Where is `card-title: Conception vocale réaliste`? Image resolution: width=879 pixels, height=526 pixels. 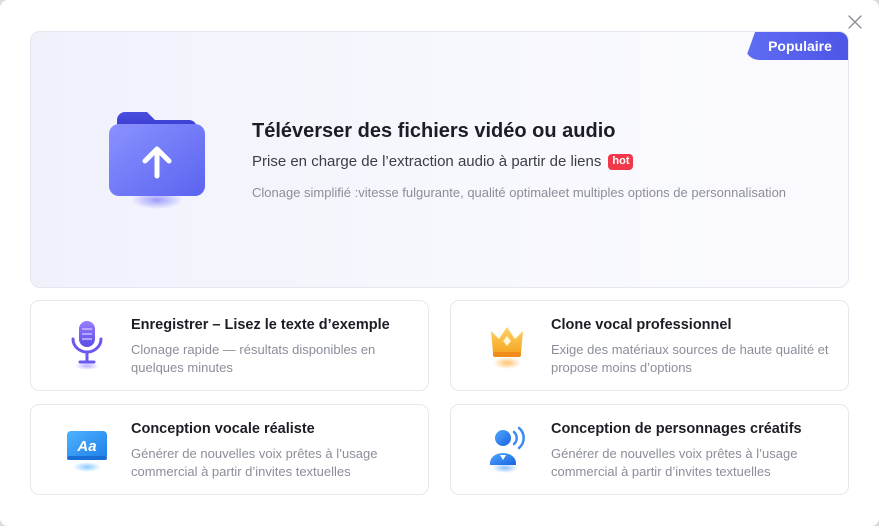
card-title: Conception vocale réaliste is located at coordinates (223, 429).